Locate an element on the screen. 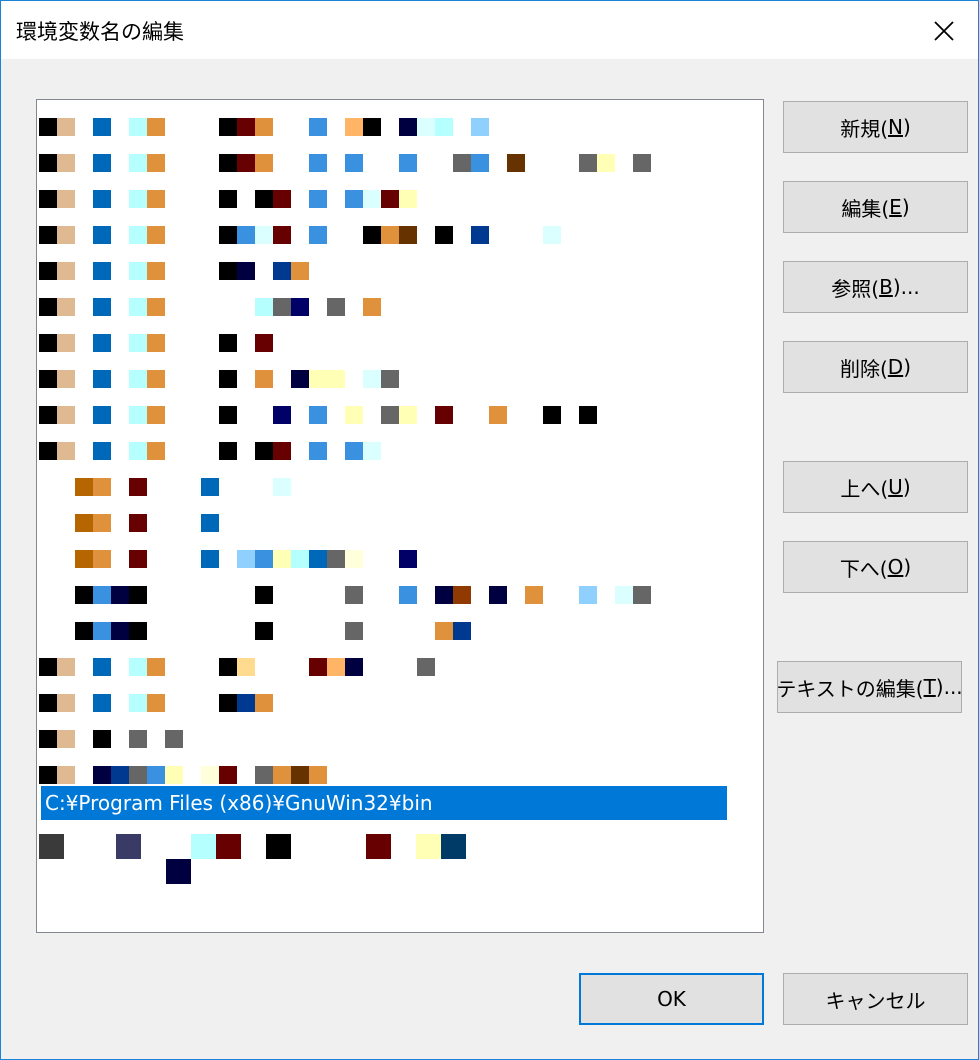 The height and width of the screenshot is (1060, 979). list-item-selected: C:¥Program Files (x86)¥GnuWin32¥bin is located at coordinates (384, 803).